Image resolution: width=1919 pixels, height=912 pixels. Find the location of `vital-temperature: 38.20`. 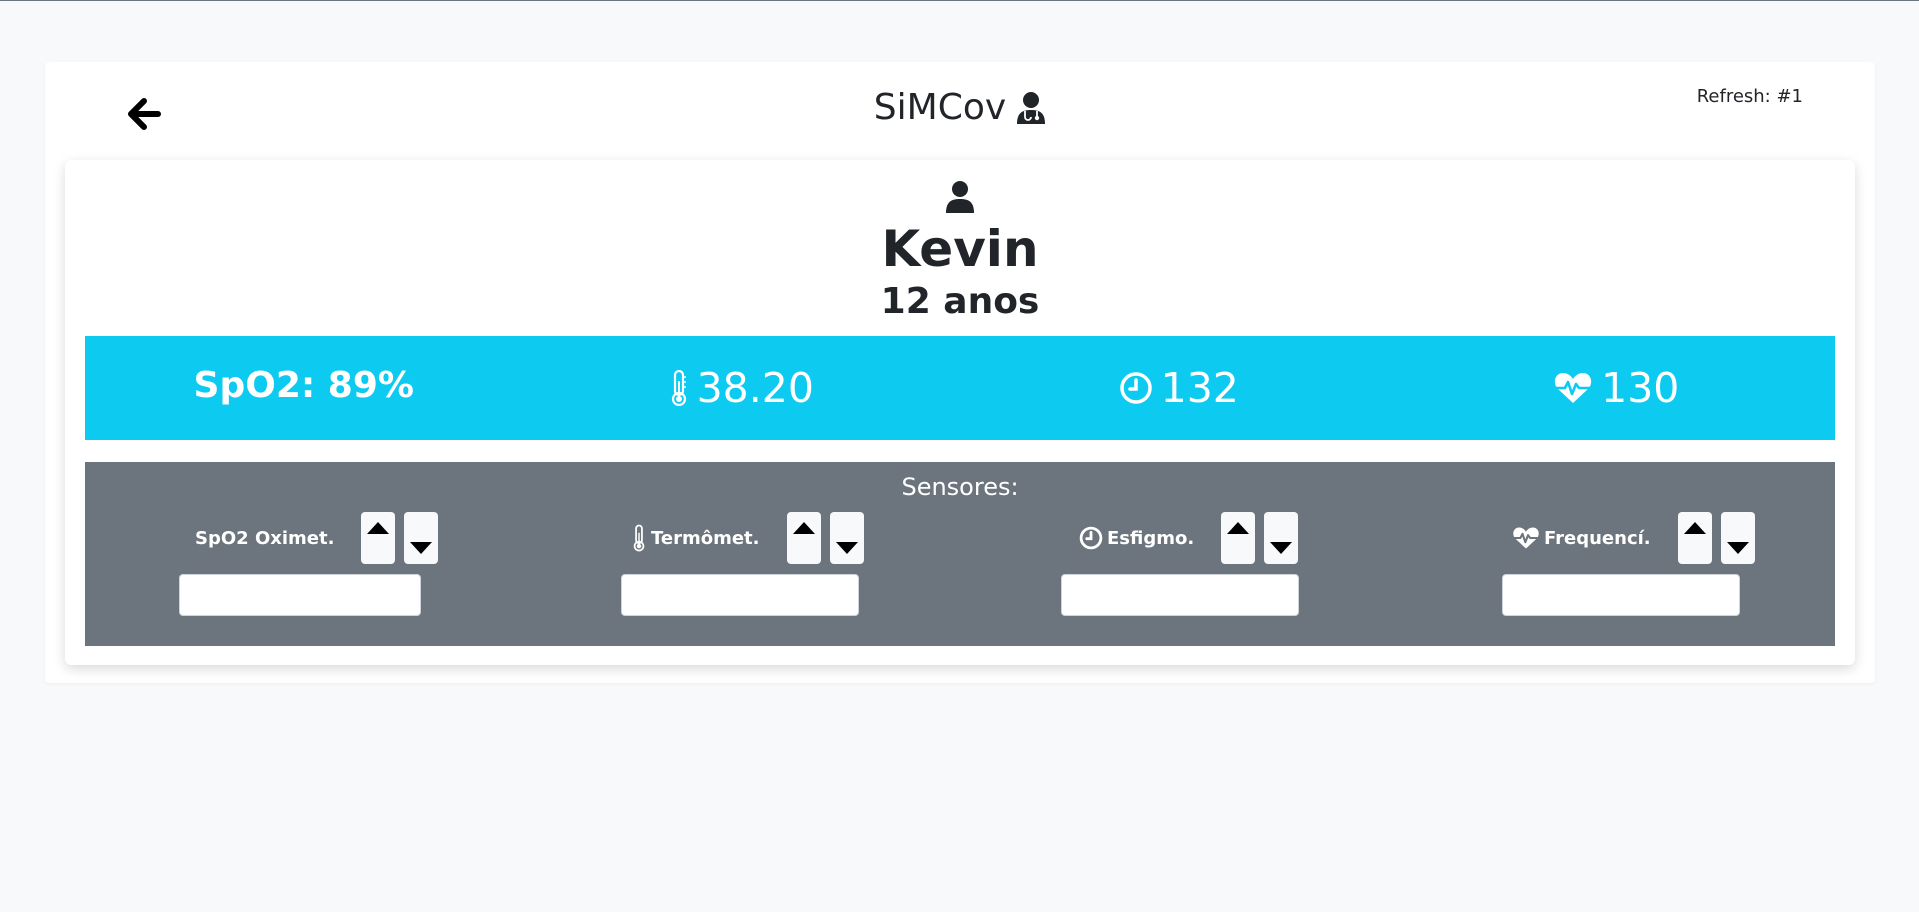

vital-temperature: 38.20 is located at coordinates (742, 388).